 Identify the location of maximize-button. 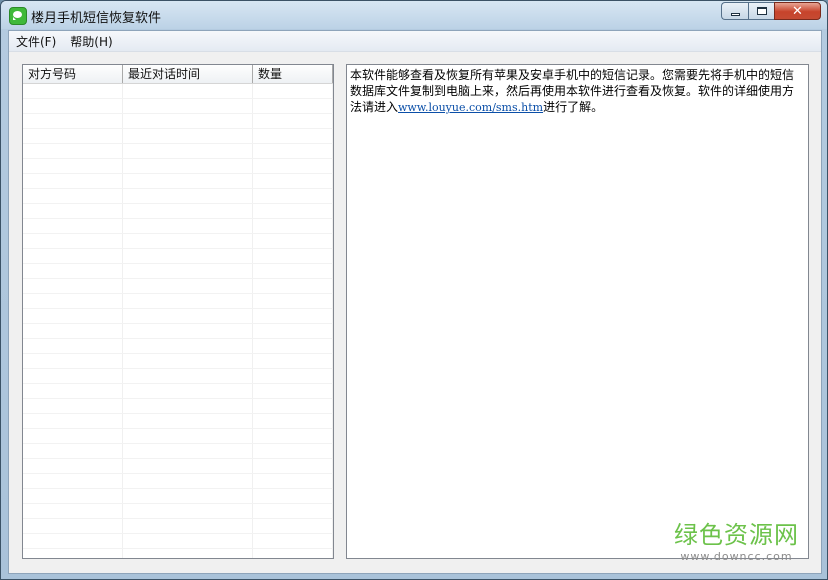
(761, 11).